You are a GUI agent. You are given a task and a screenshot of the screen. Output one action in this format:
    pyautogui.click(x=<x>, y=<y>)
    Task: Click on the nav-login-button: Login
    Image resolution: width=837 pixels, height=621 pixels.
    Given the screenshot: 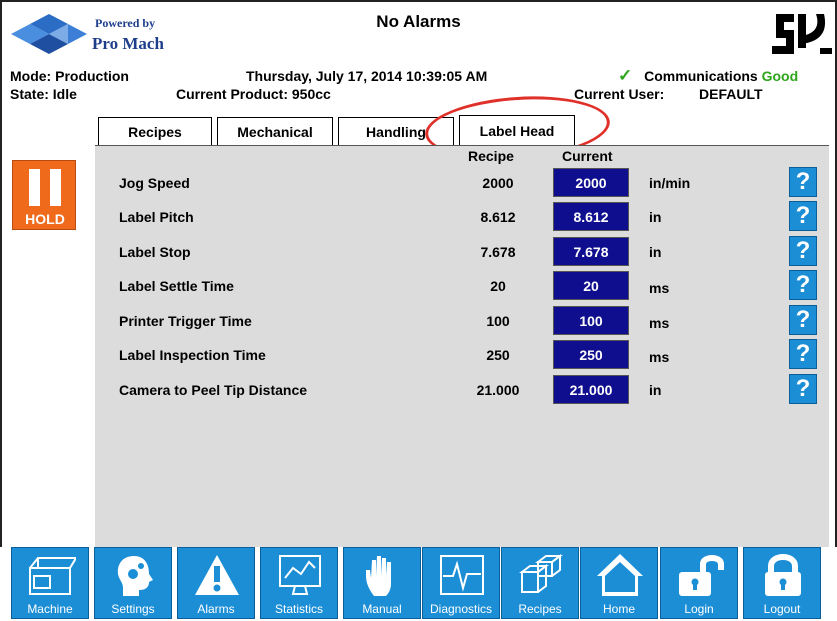 What is the action you would take?
    pyautogui.click(x=699, y=583)
    